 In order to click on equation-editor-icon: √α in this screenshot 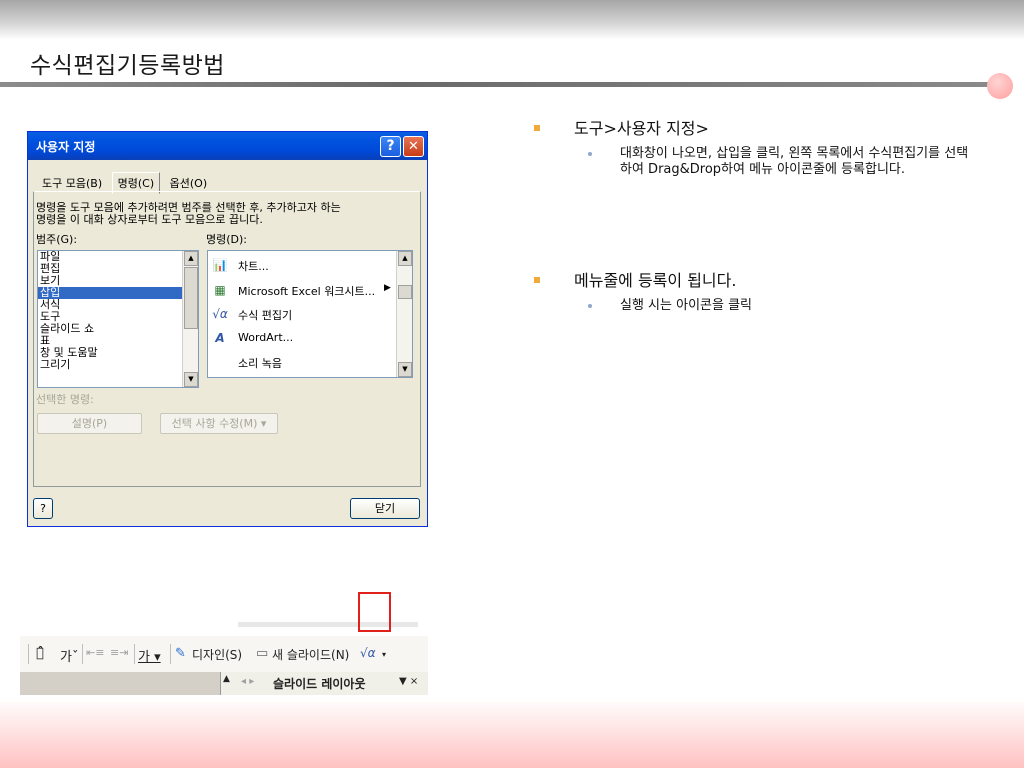, I will do `click(368, 653)`.